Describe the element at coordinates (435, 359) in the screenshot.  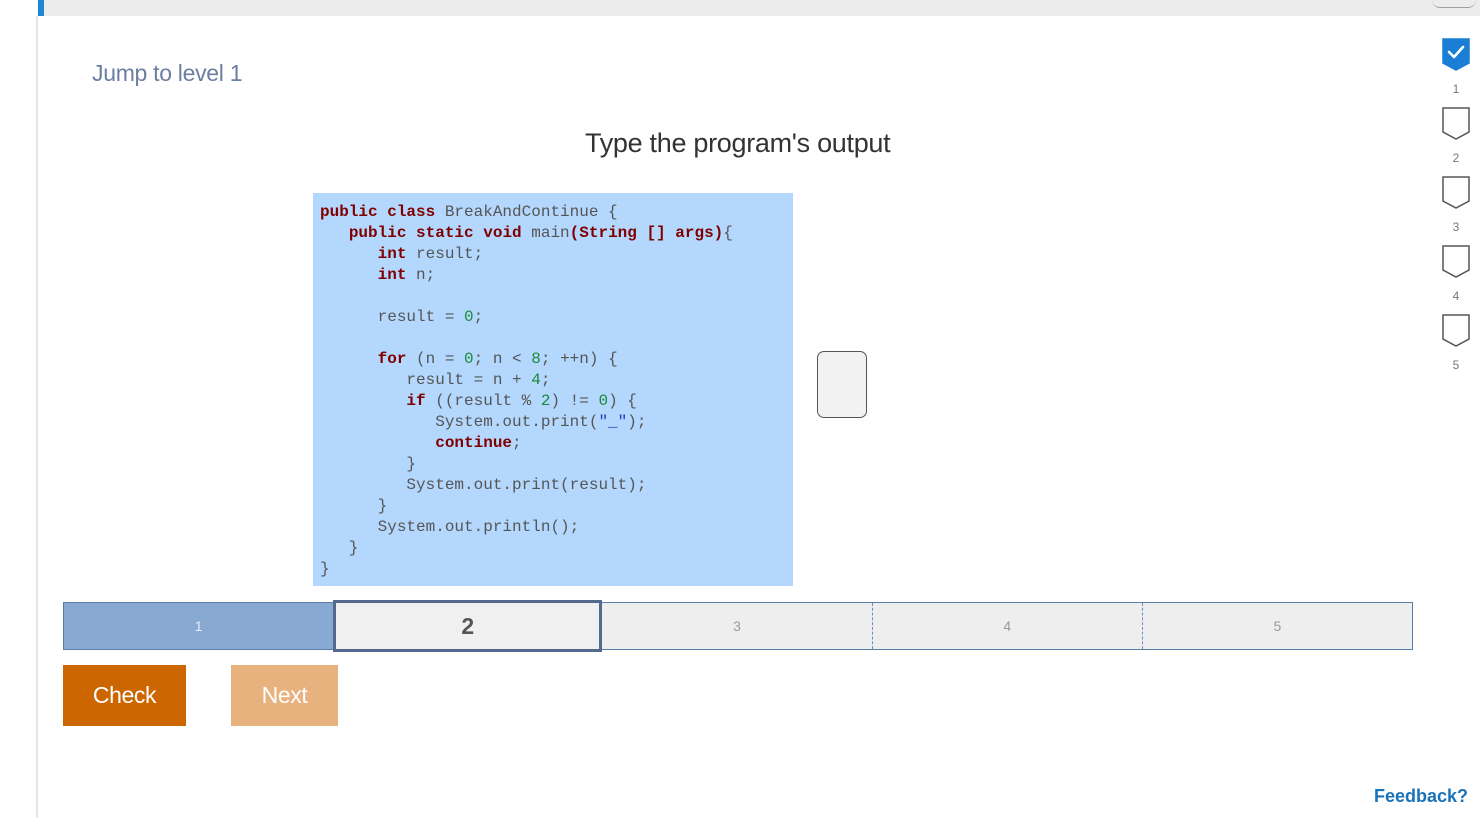
I see `code-token: (n =` at that location.